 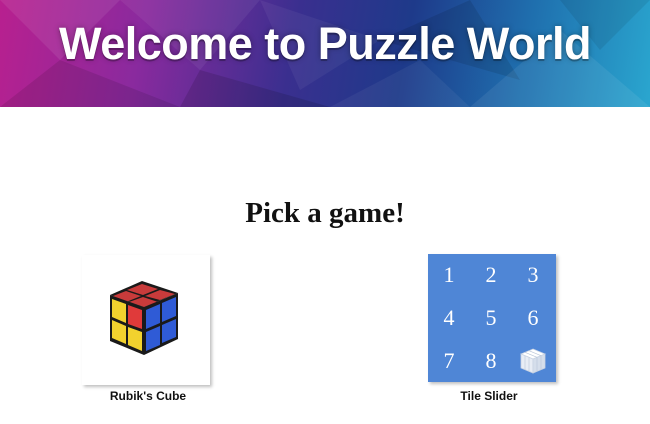 I want to click on rubiks-cube-icon, so click(x=144, y=318).